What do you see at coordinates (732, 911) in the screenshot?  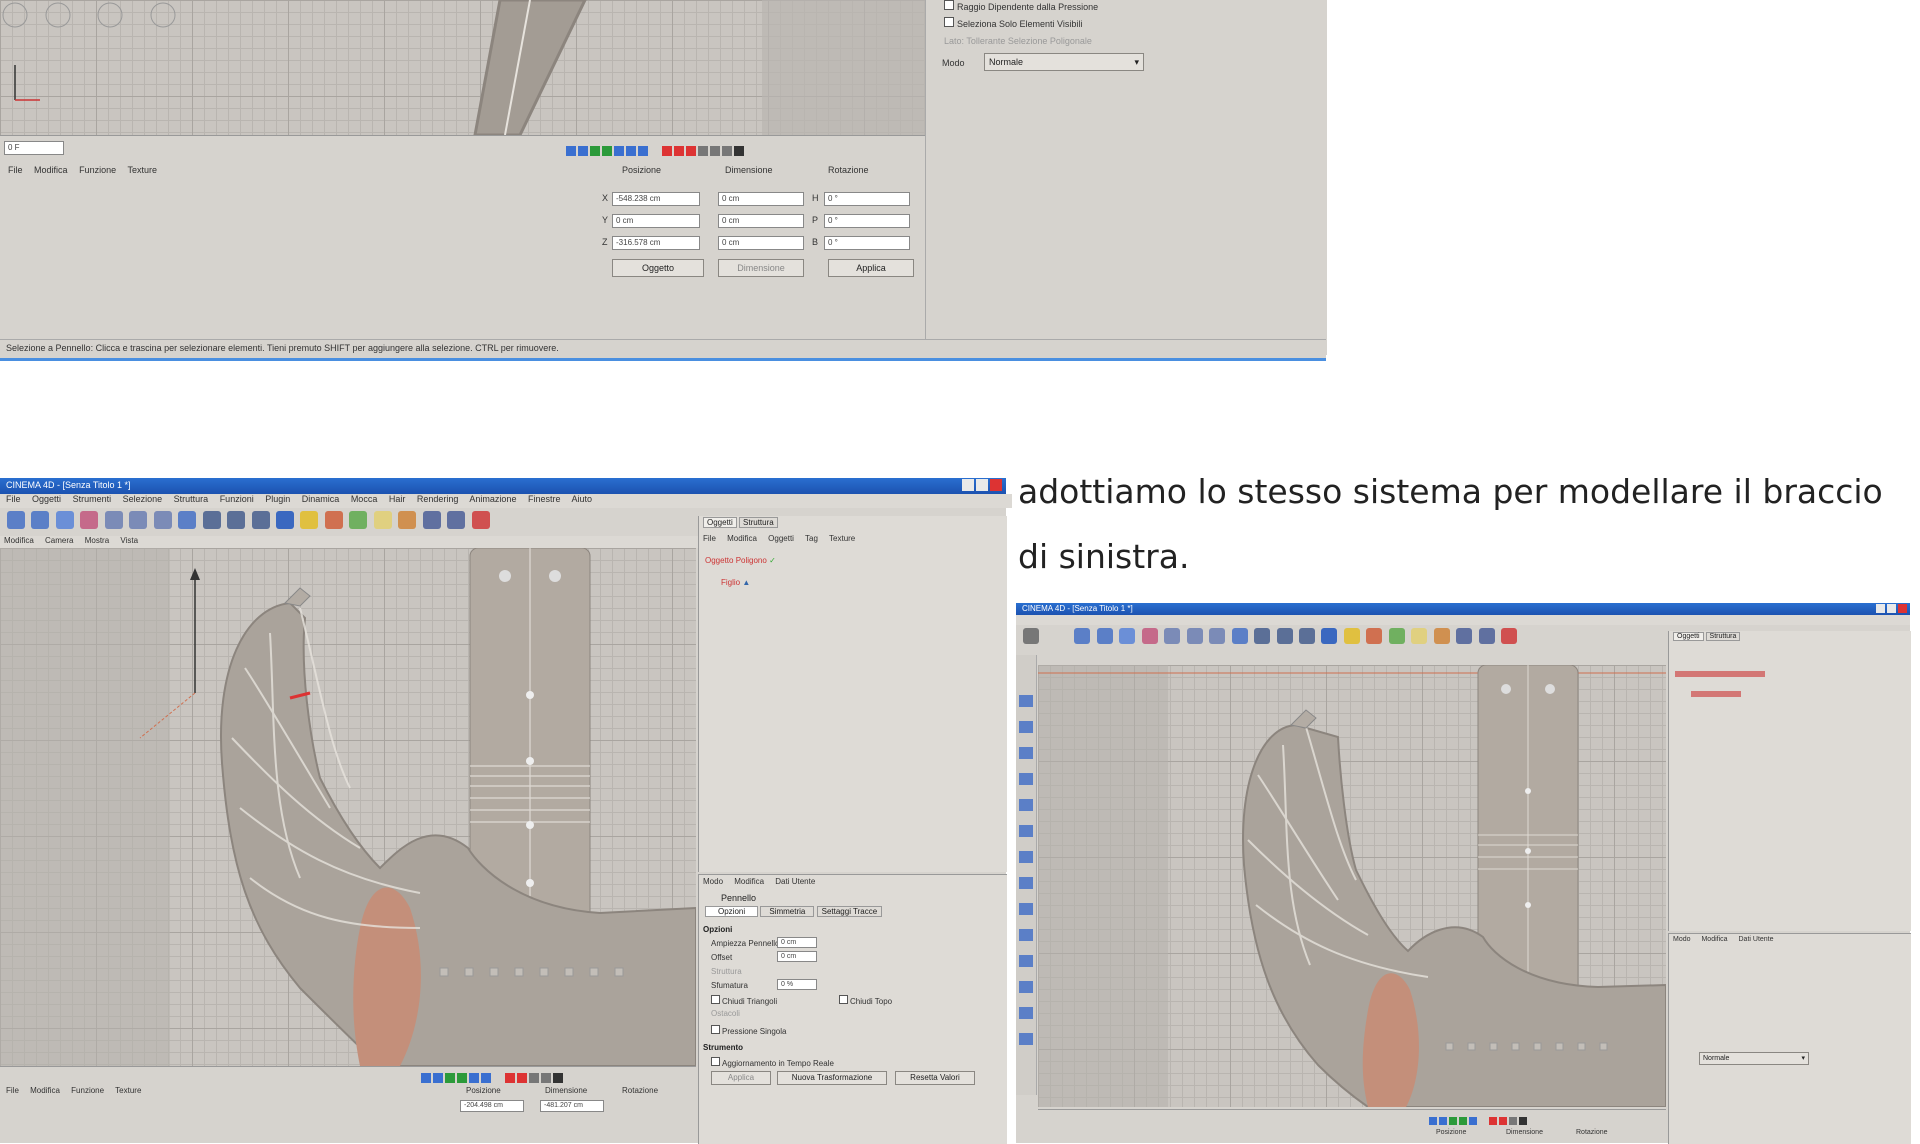 I see `tab-opzioni: Opzioni` at bounding box center [732, 911].